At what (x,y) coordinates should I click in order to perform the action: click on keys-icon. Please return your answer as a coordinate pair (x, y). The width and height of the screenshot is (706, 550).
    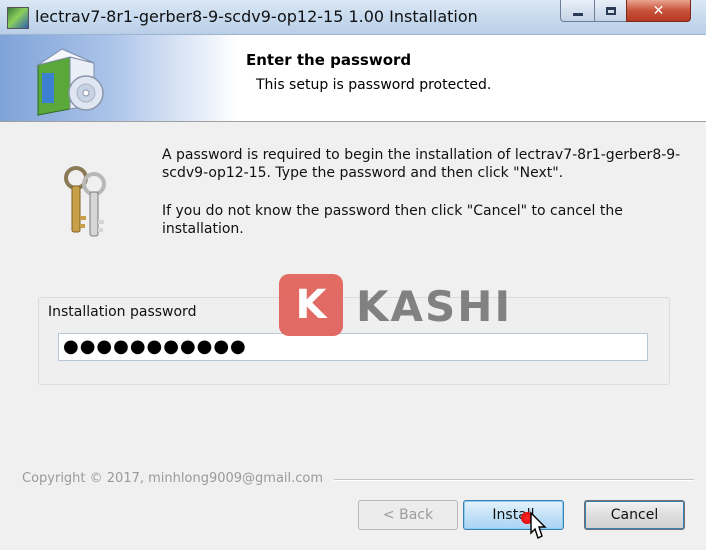
    Looking at the image, I should click on (85, 201).